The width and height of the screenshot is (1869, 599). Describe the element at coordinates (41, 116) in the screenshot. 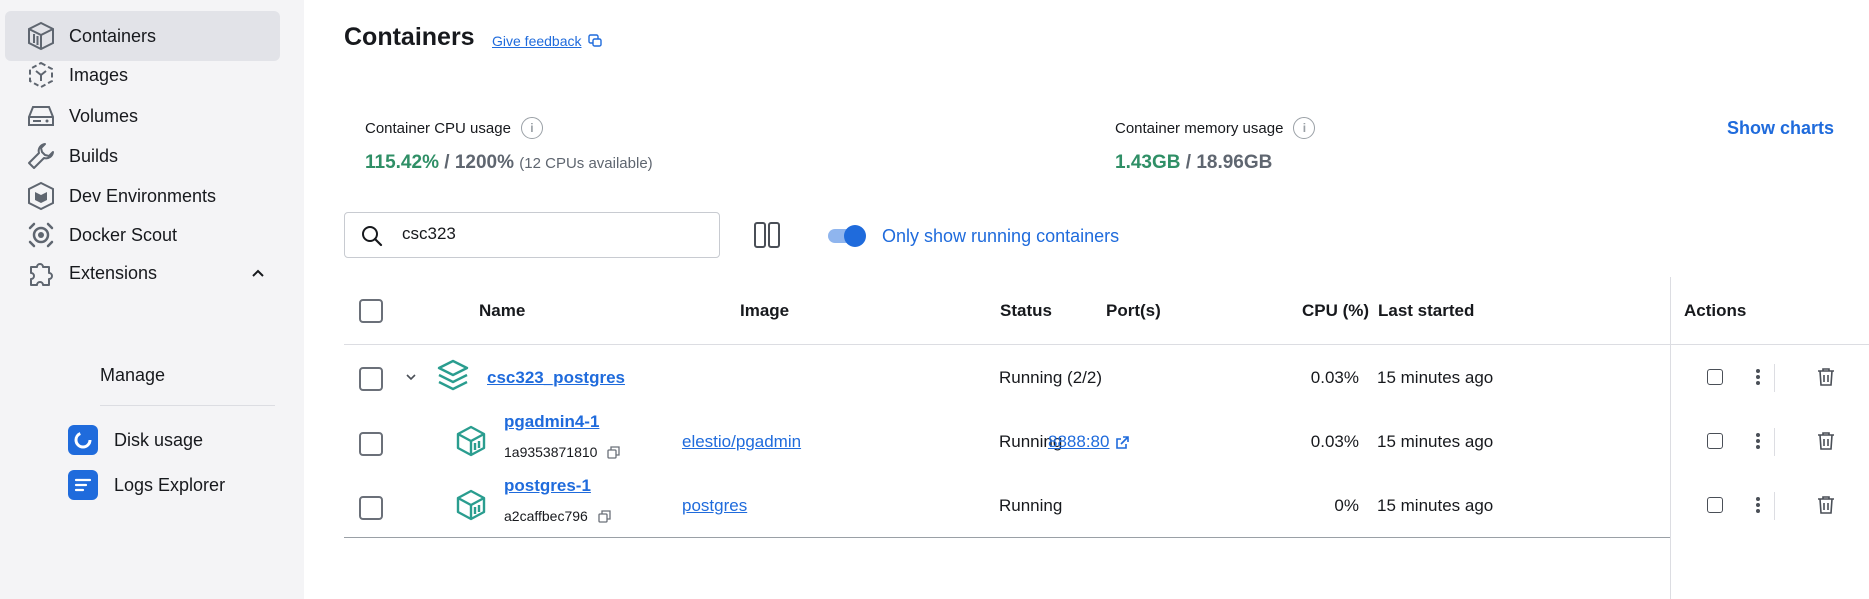

I see `volume-icon` at that location.